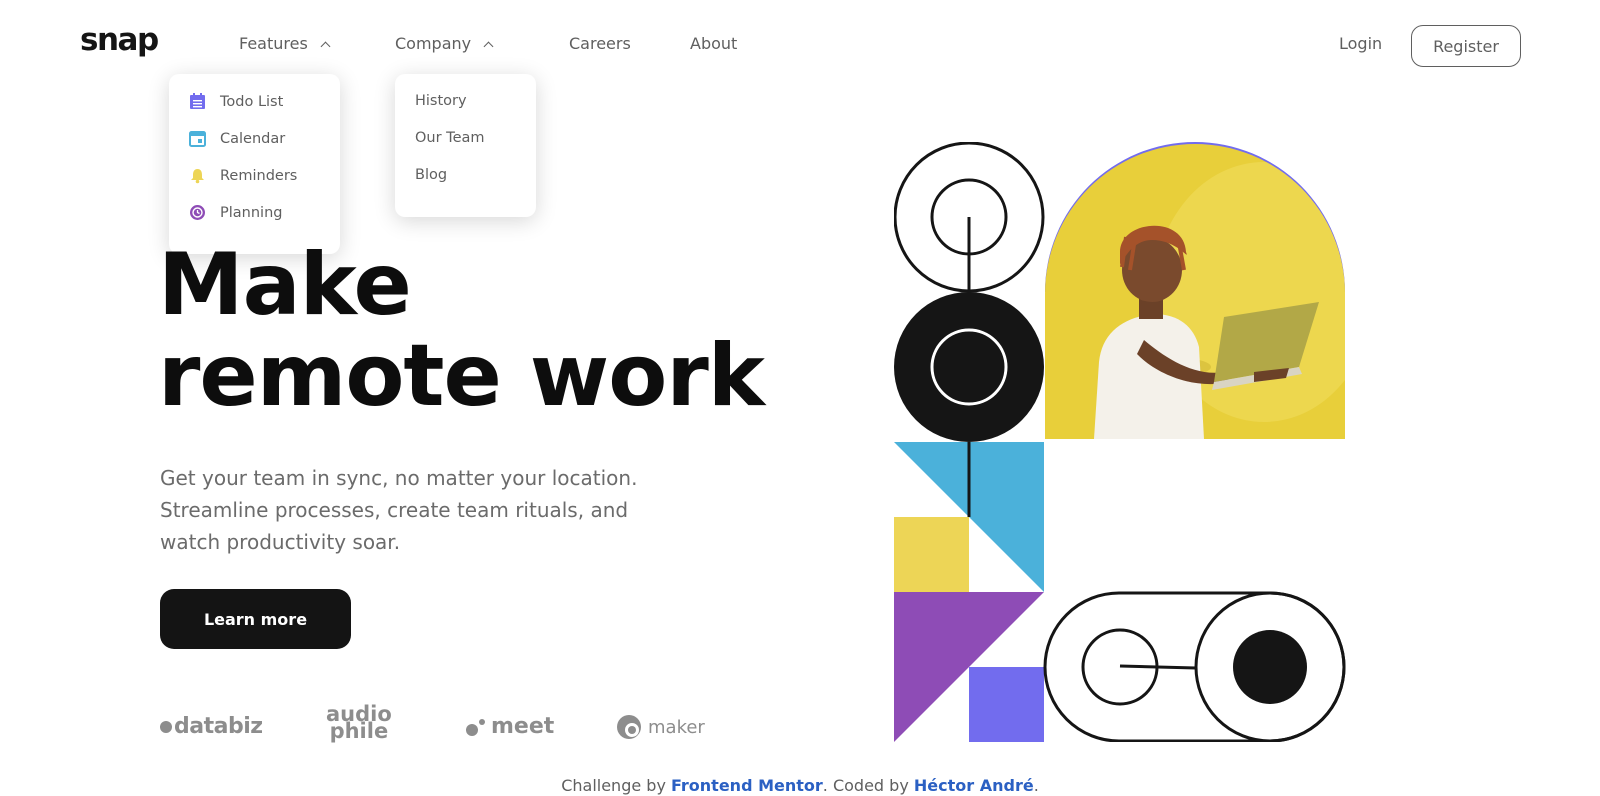  Describe the element at coordinates (1360, 43) in the screenshot. I see `login-link: Login` at that location.